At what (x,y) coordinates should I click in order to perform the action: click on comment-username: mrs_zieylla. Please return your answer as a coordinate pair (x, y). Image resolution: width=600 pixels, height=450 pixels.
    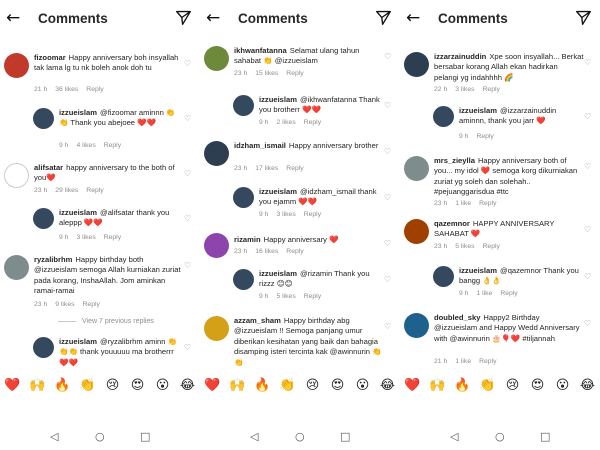
    Looking at the image, I should click on (454, 160).